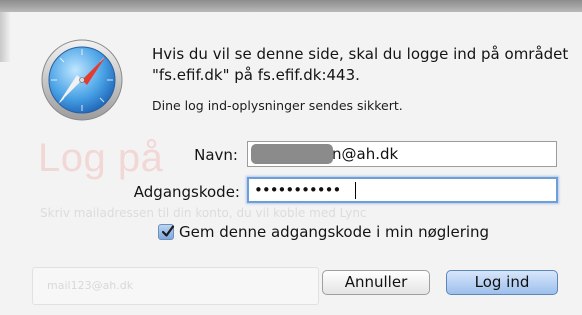 The image size is (582, 315). I want to click on username-label: Navn:, so click(216, 155).